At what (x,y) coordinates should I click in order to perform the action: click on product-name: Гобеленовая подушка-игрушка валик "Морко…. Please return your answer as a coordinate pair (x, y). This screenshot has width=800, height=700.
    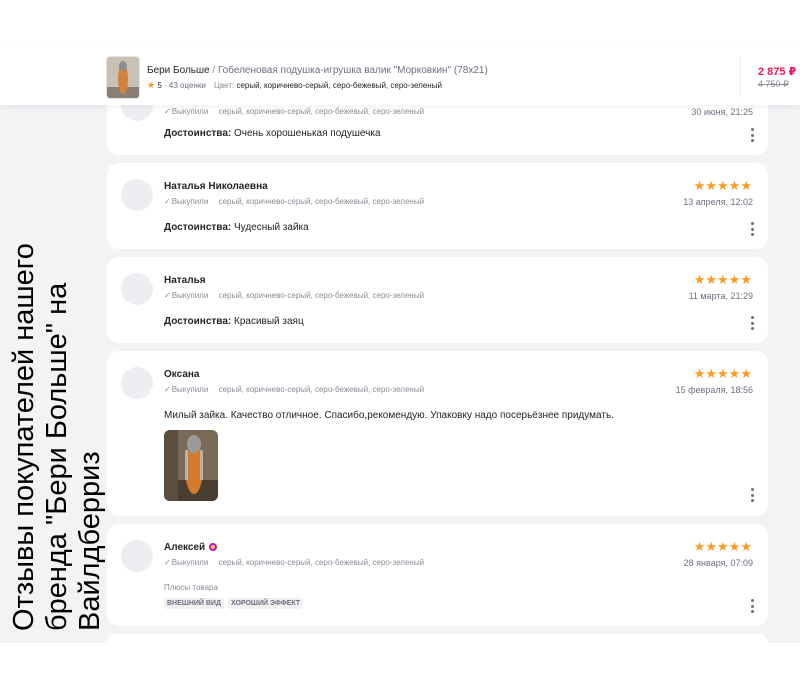
    Looking at the image, I should click on (352, 70).